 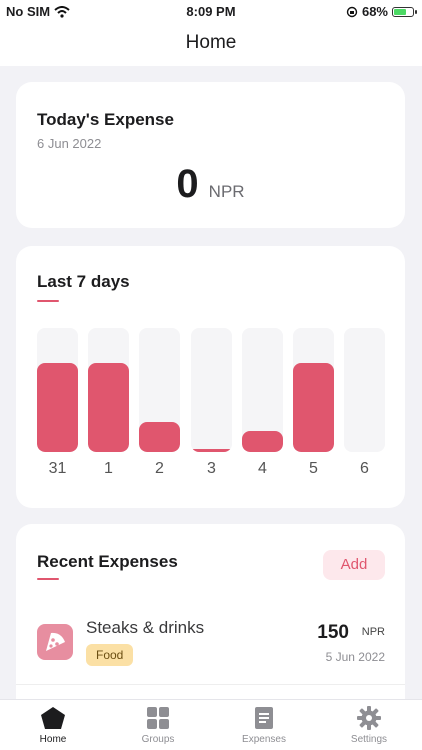 I want to click on bar-tick-label: 4, so click(x=262, y=468).